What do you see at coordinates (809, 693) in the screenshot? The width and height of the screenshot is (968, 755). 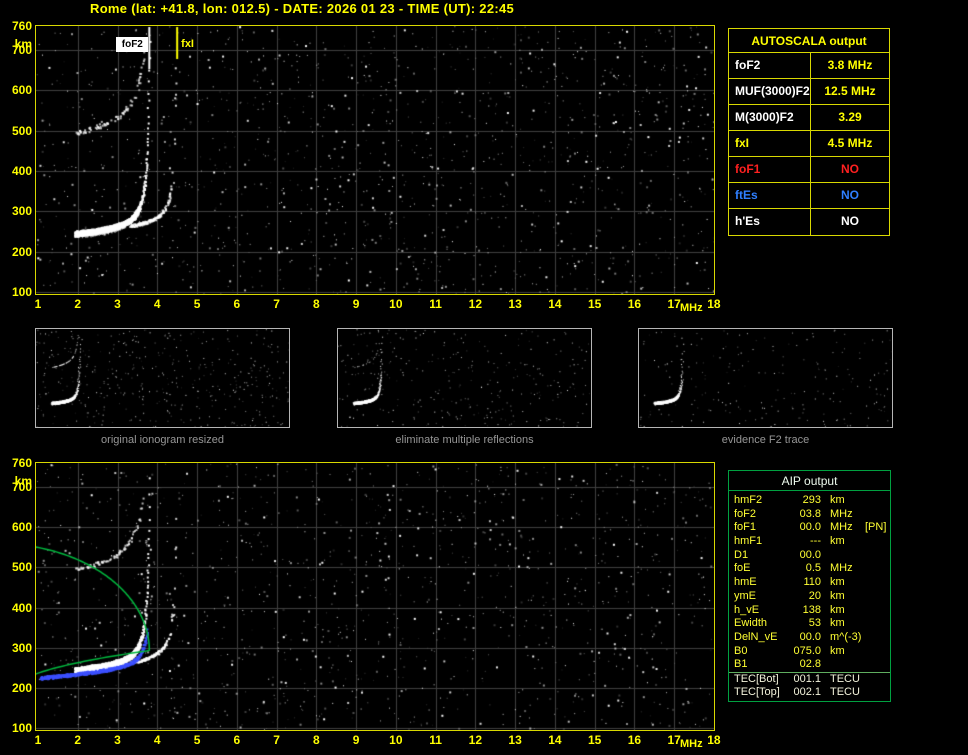 I see `aip-row: TEC[Top] 002.1 TECU` at bounding box center [809, 693].